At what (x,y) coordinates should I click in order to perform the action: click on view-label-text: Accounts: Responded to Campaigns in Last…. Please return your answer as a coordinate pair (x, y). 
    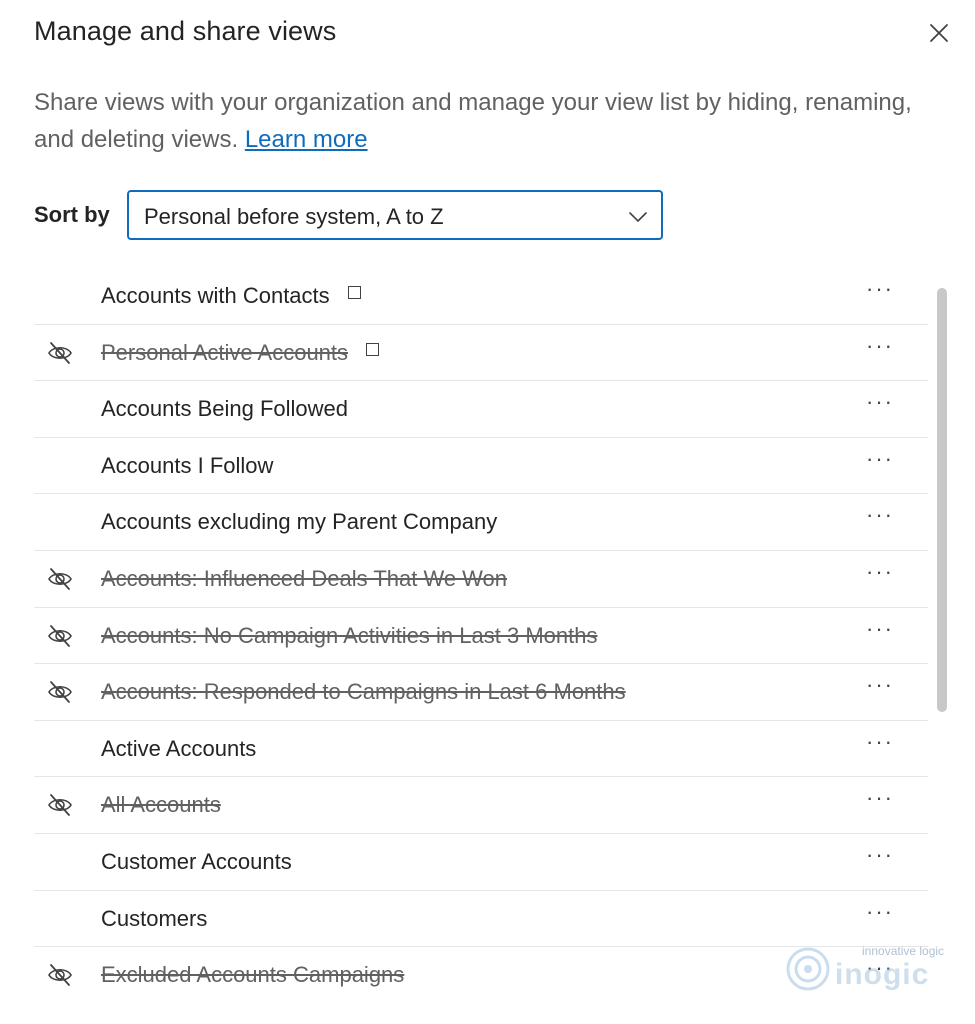
    Looking at the image, I should click on (363, 692).